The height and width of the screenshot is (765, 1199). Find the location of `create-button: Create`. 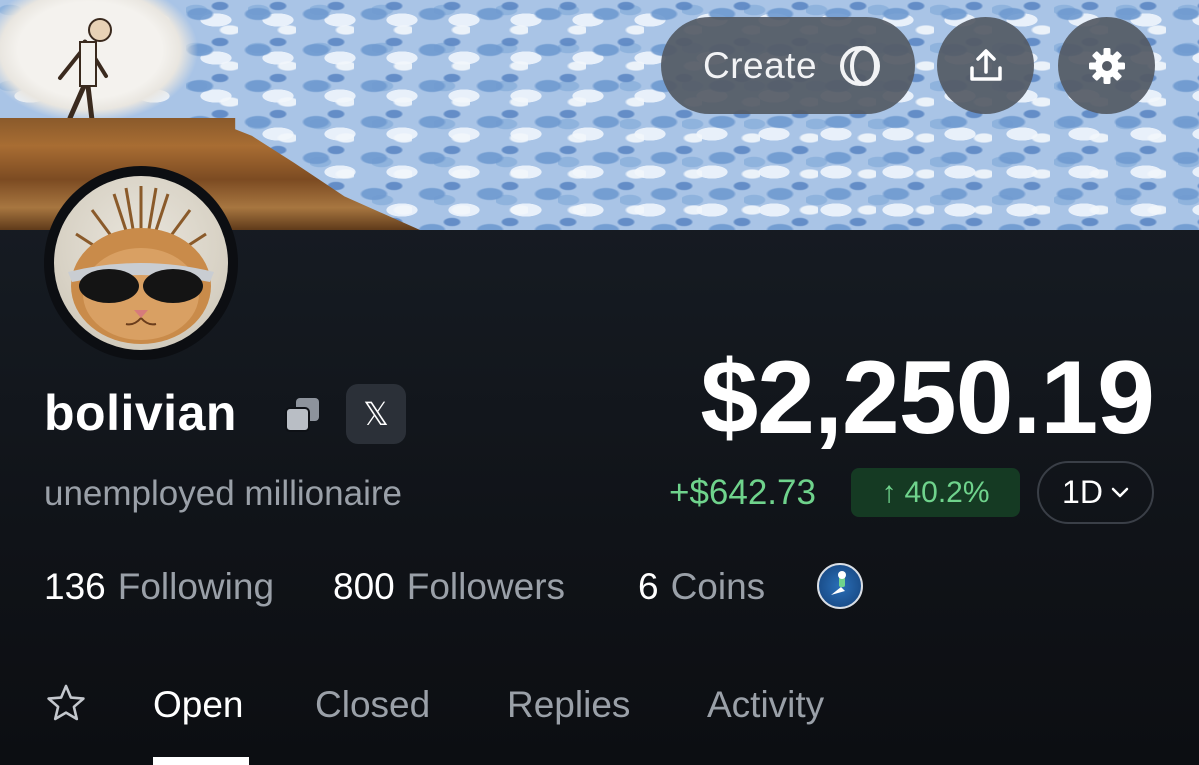

create-button: Create is located at coordinates (788, 65).